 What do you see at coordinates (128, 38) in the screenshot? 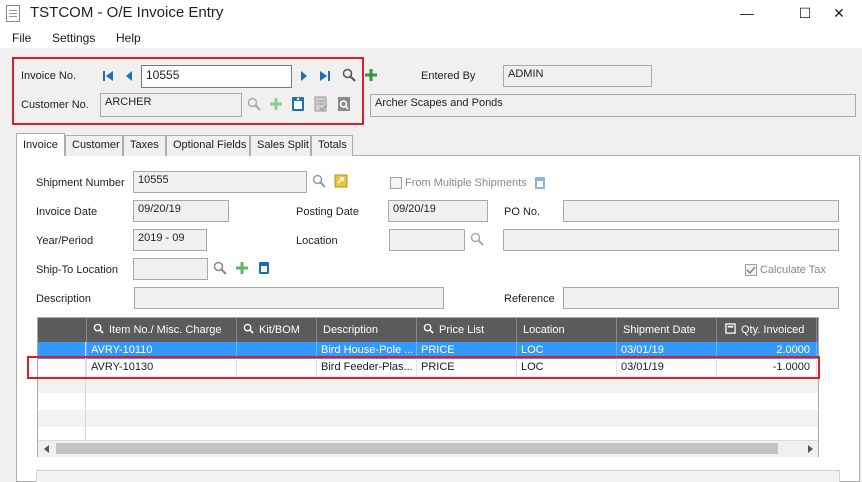
I see `menu-help: Help` at bounding box center [128, 38].